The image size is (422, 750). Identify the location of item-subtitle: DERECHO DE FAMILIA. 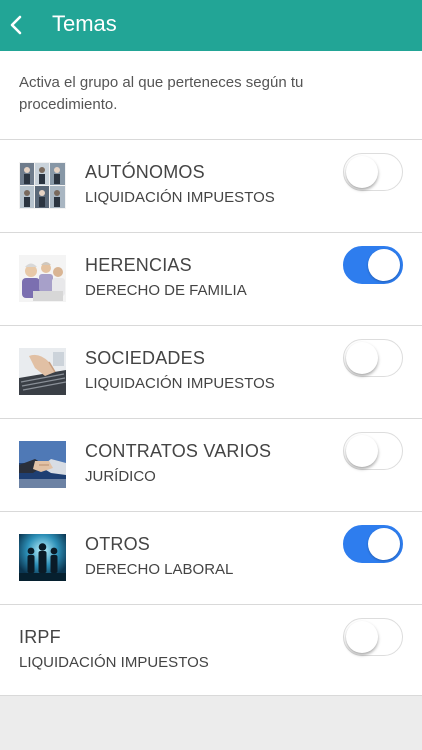
(166, 290).